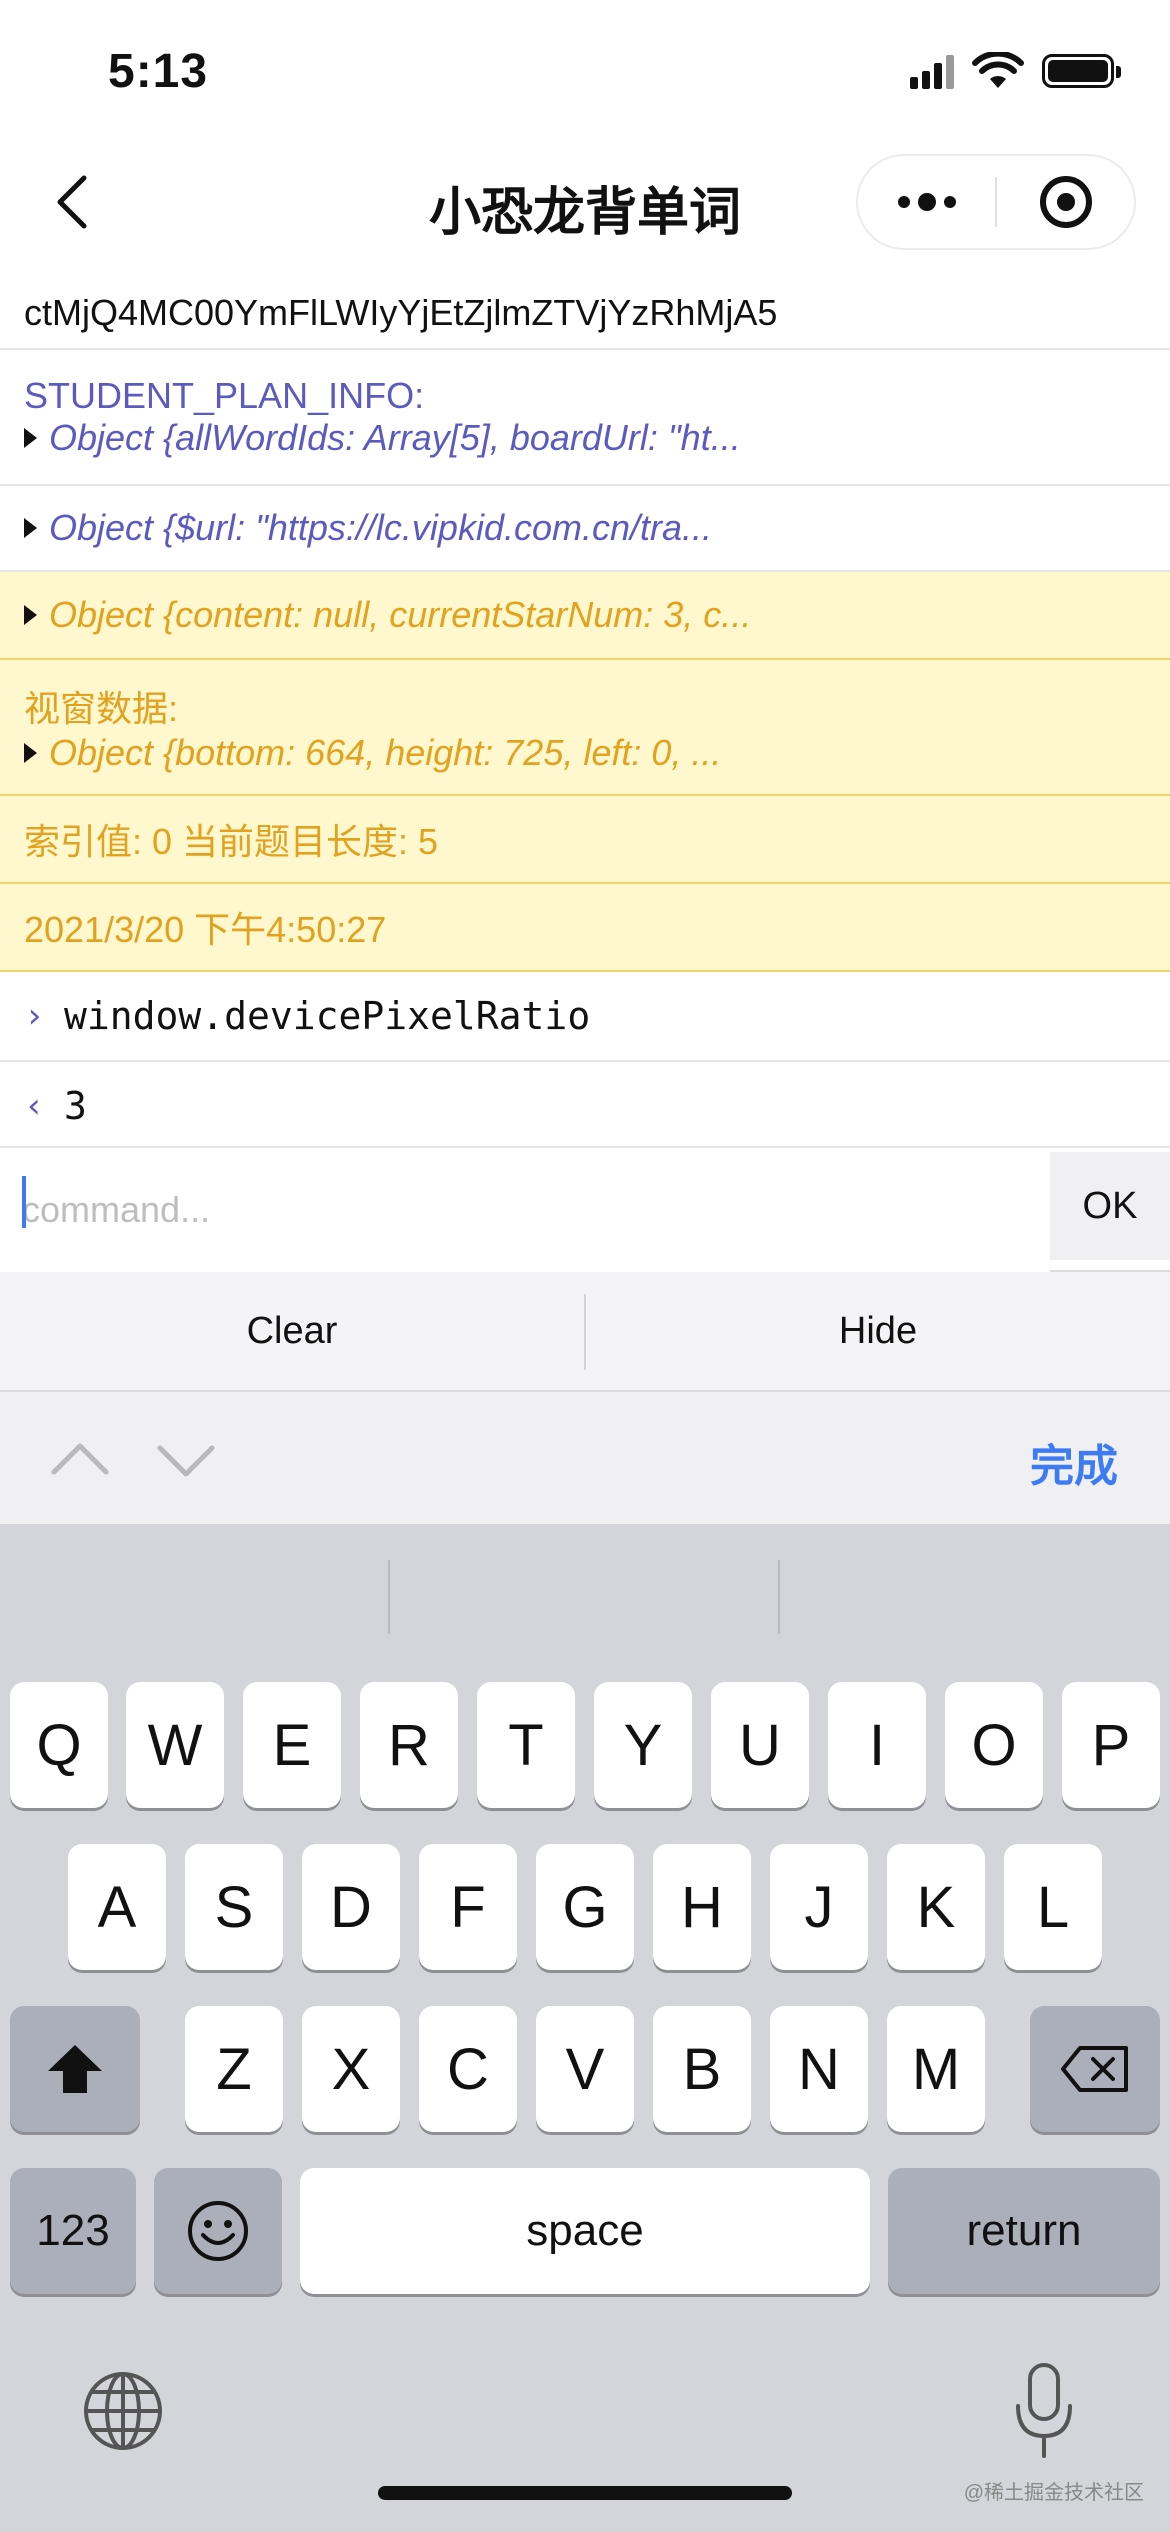  I want to click on numbers-key: 123, so click(73, 2231).